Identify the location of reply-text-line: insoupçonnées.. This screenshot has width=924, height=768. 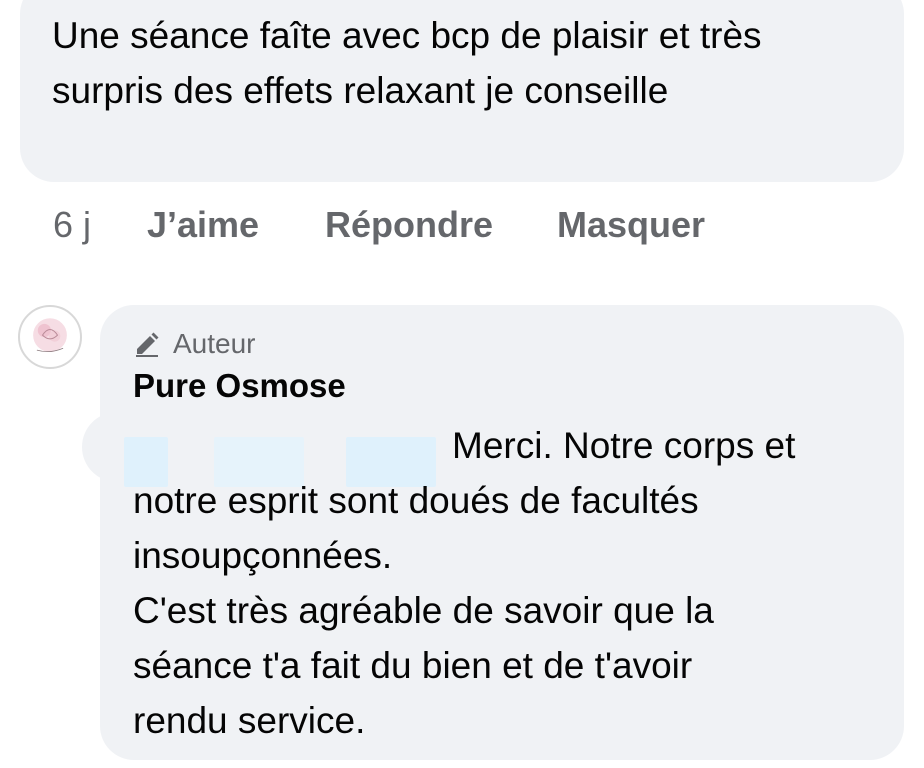
(263, 555).